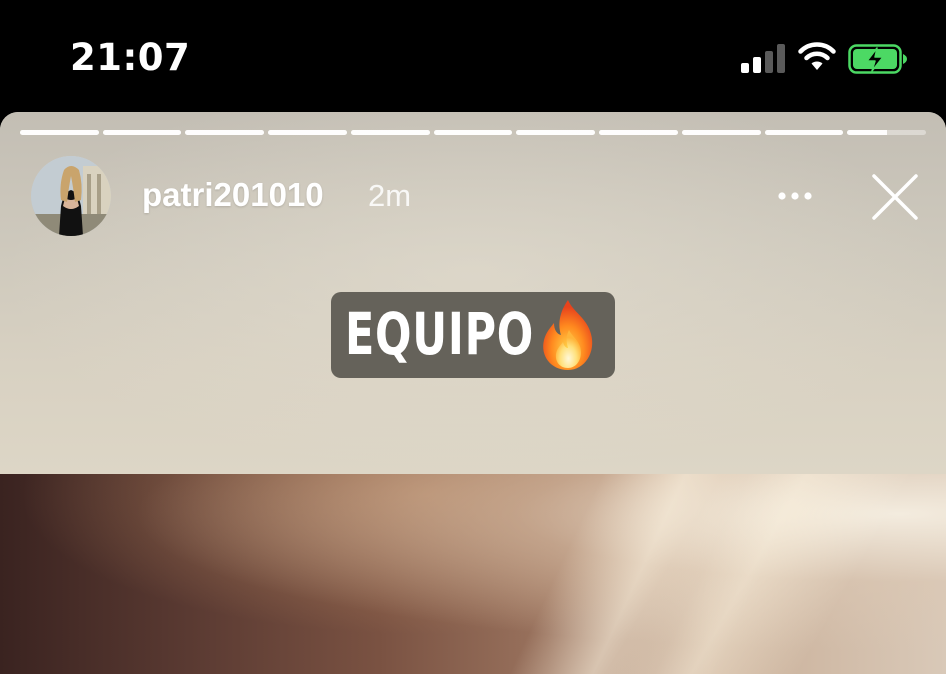 This screenshot has width=946, height=674. Describe the element at coordinates (233, 195) in the screenshot. I see `story-username: patri201010` at that location.